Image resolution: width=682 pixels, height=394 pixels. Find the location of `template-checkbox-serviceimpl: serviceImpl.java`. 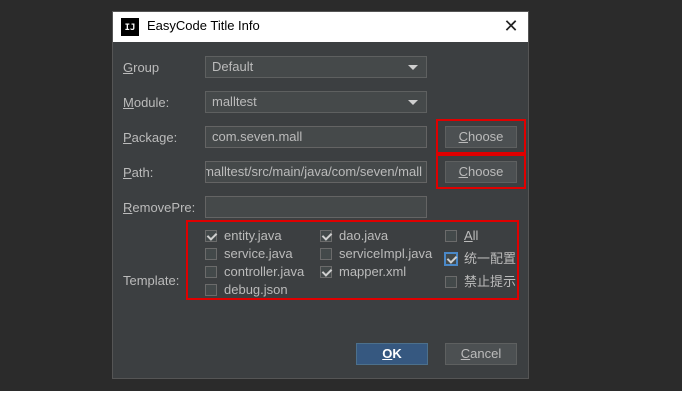

template-checkbox-serviceimpl: serviceImpl.java is located at coordinates (376, 254).